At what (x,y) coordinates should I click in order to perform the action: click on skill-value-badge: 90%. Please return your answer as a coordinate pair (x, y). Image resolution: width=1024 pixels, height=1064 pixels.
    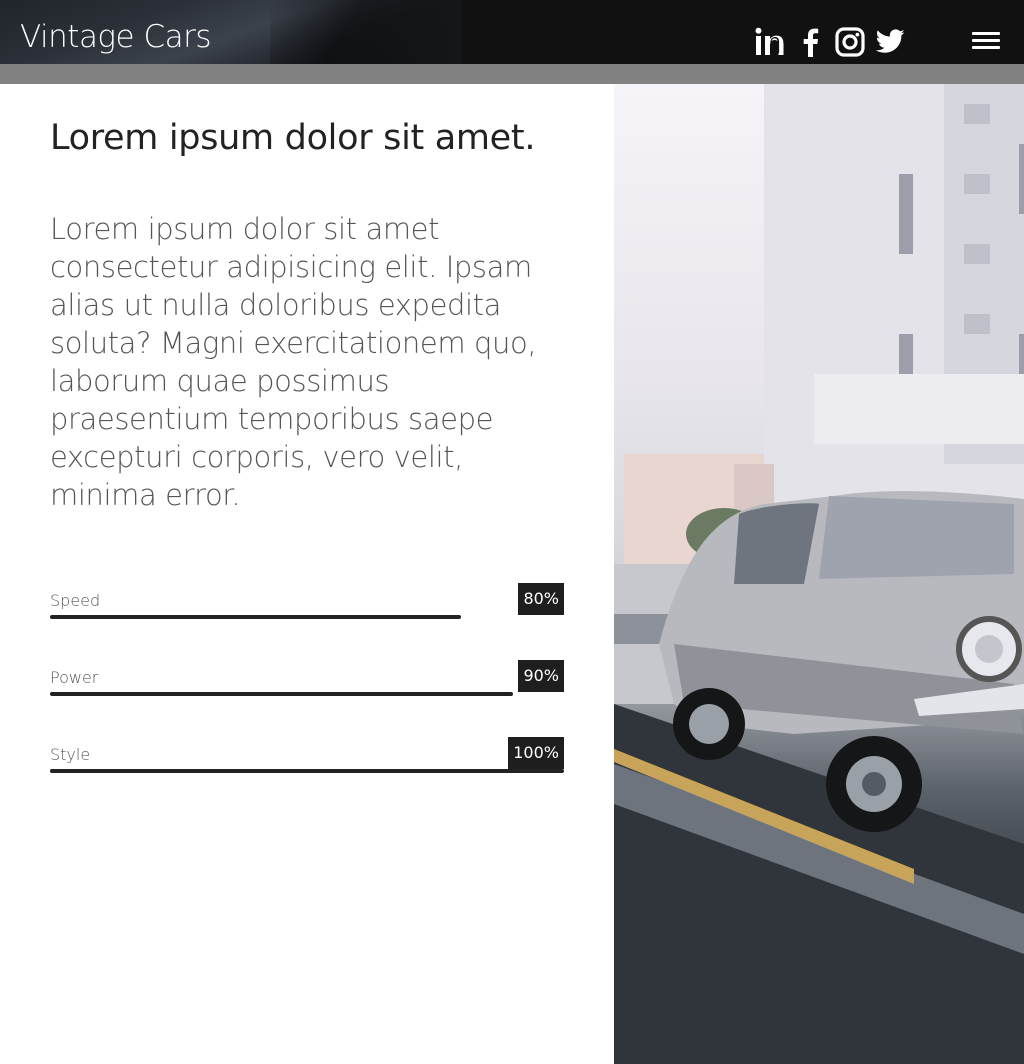
    Looking at the image, I should click on (541, 676).